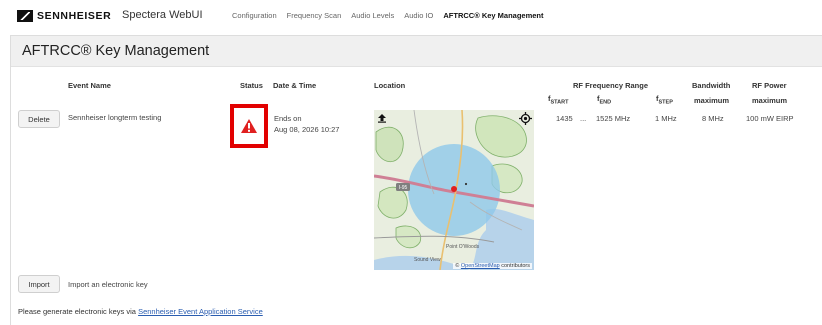 Image resolution: width=822 pixels, height=325 pixels. I want to click on nav-configuration: Configuration, so click(254, 15).